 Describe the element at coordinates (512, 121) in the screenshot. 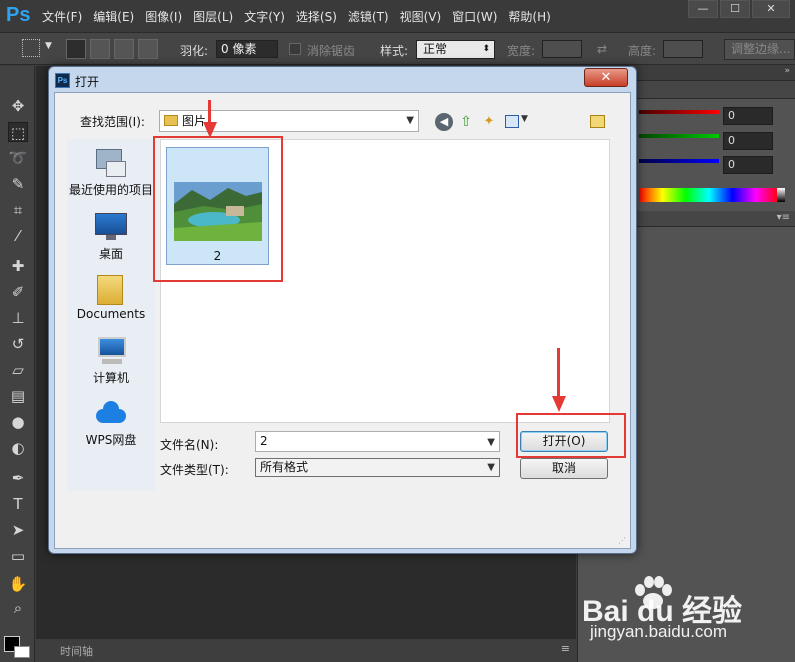

I see `view-menu-icon` at that location.